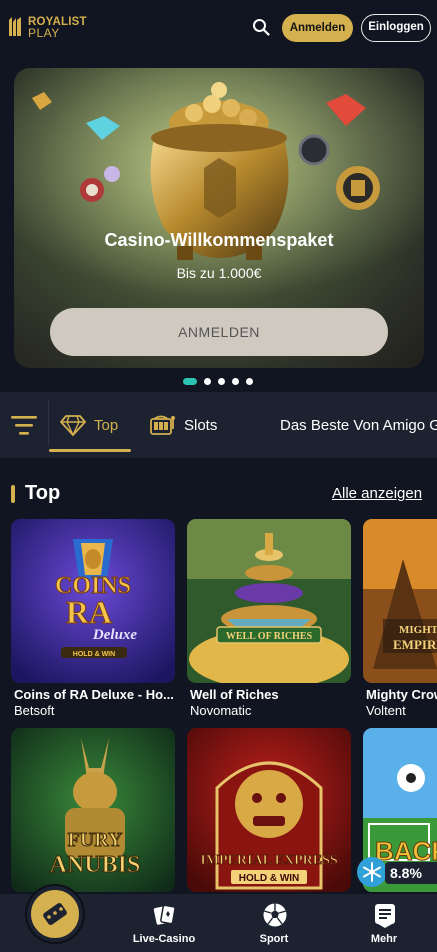 The width and height of the screenshot is (437, 952). What do you see at coordinates (396, 28) in the screenshot?
I see `login-button: Einloggen` at bounding box center [396, 28].